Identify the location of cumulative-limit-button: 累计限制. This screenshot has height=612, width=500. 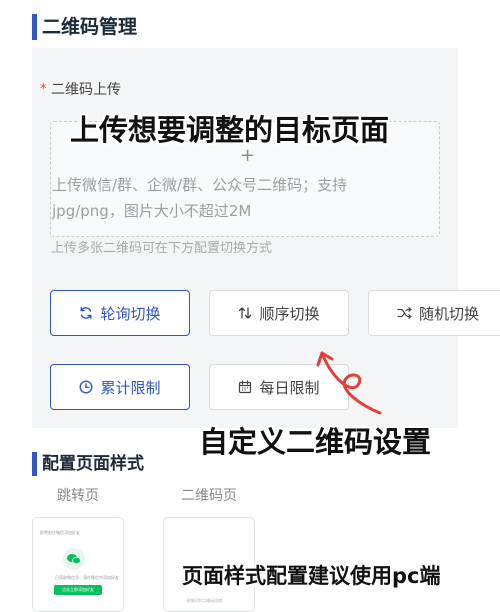
(120, 387).